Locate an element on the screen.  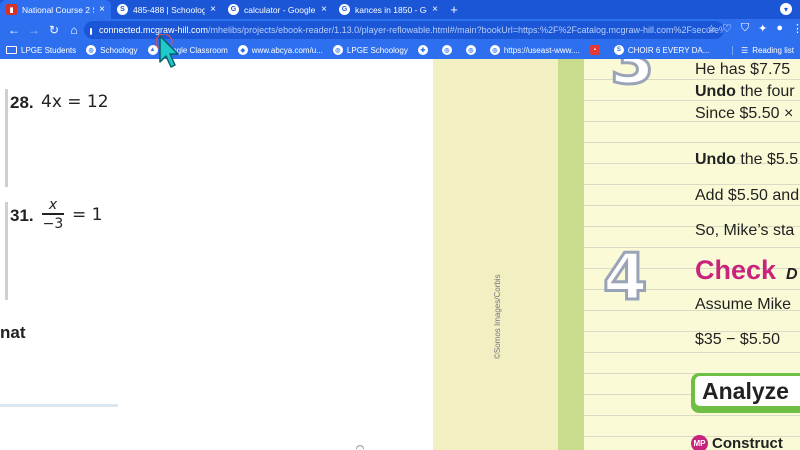
bookmark-lpge-schoology: ◎ LPGE Schoology is located at coordinates (370, 50).